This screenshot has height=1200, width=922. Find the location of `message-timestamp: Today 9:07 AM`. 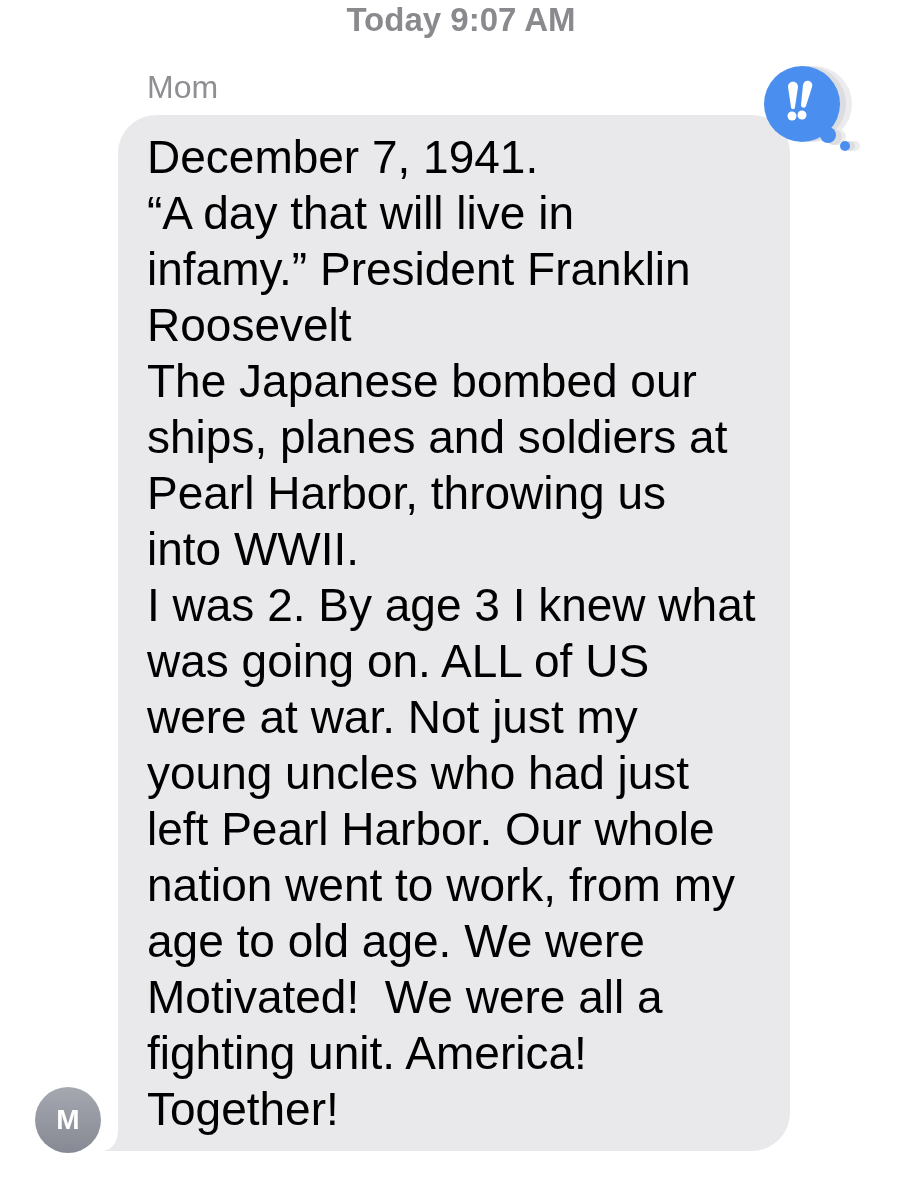

message-timestamp: Today 9:07 AM is located at coordinates (461, 20).